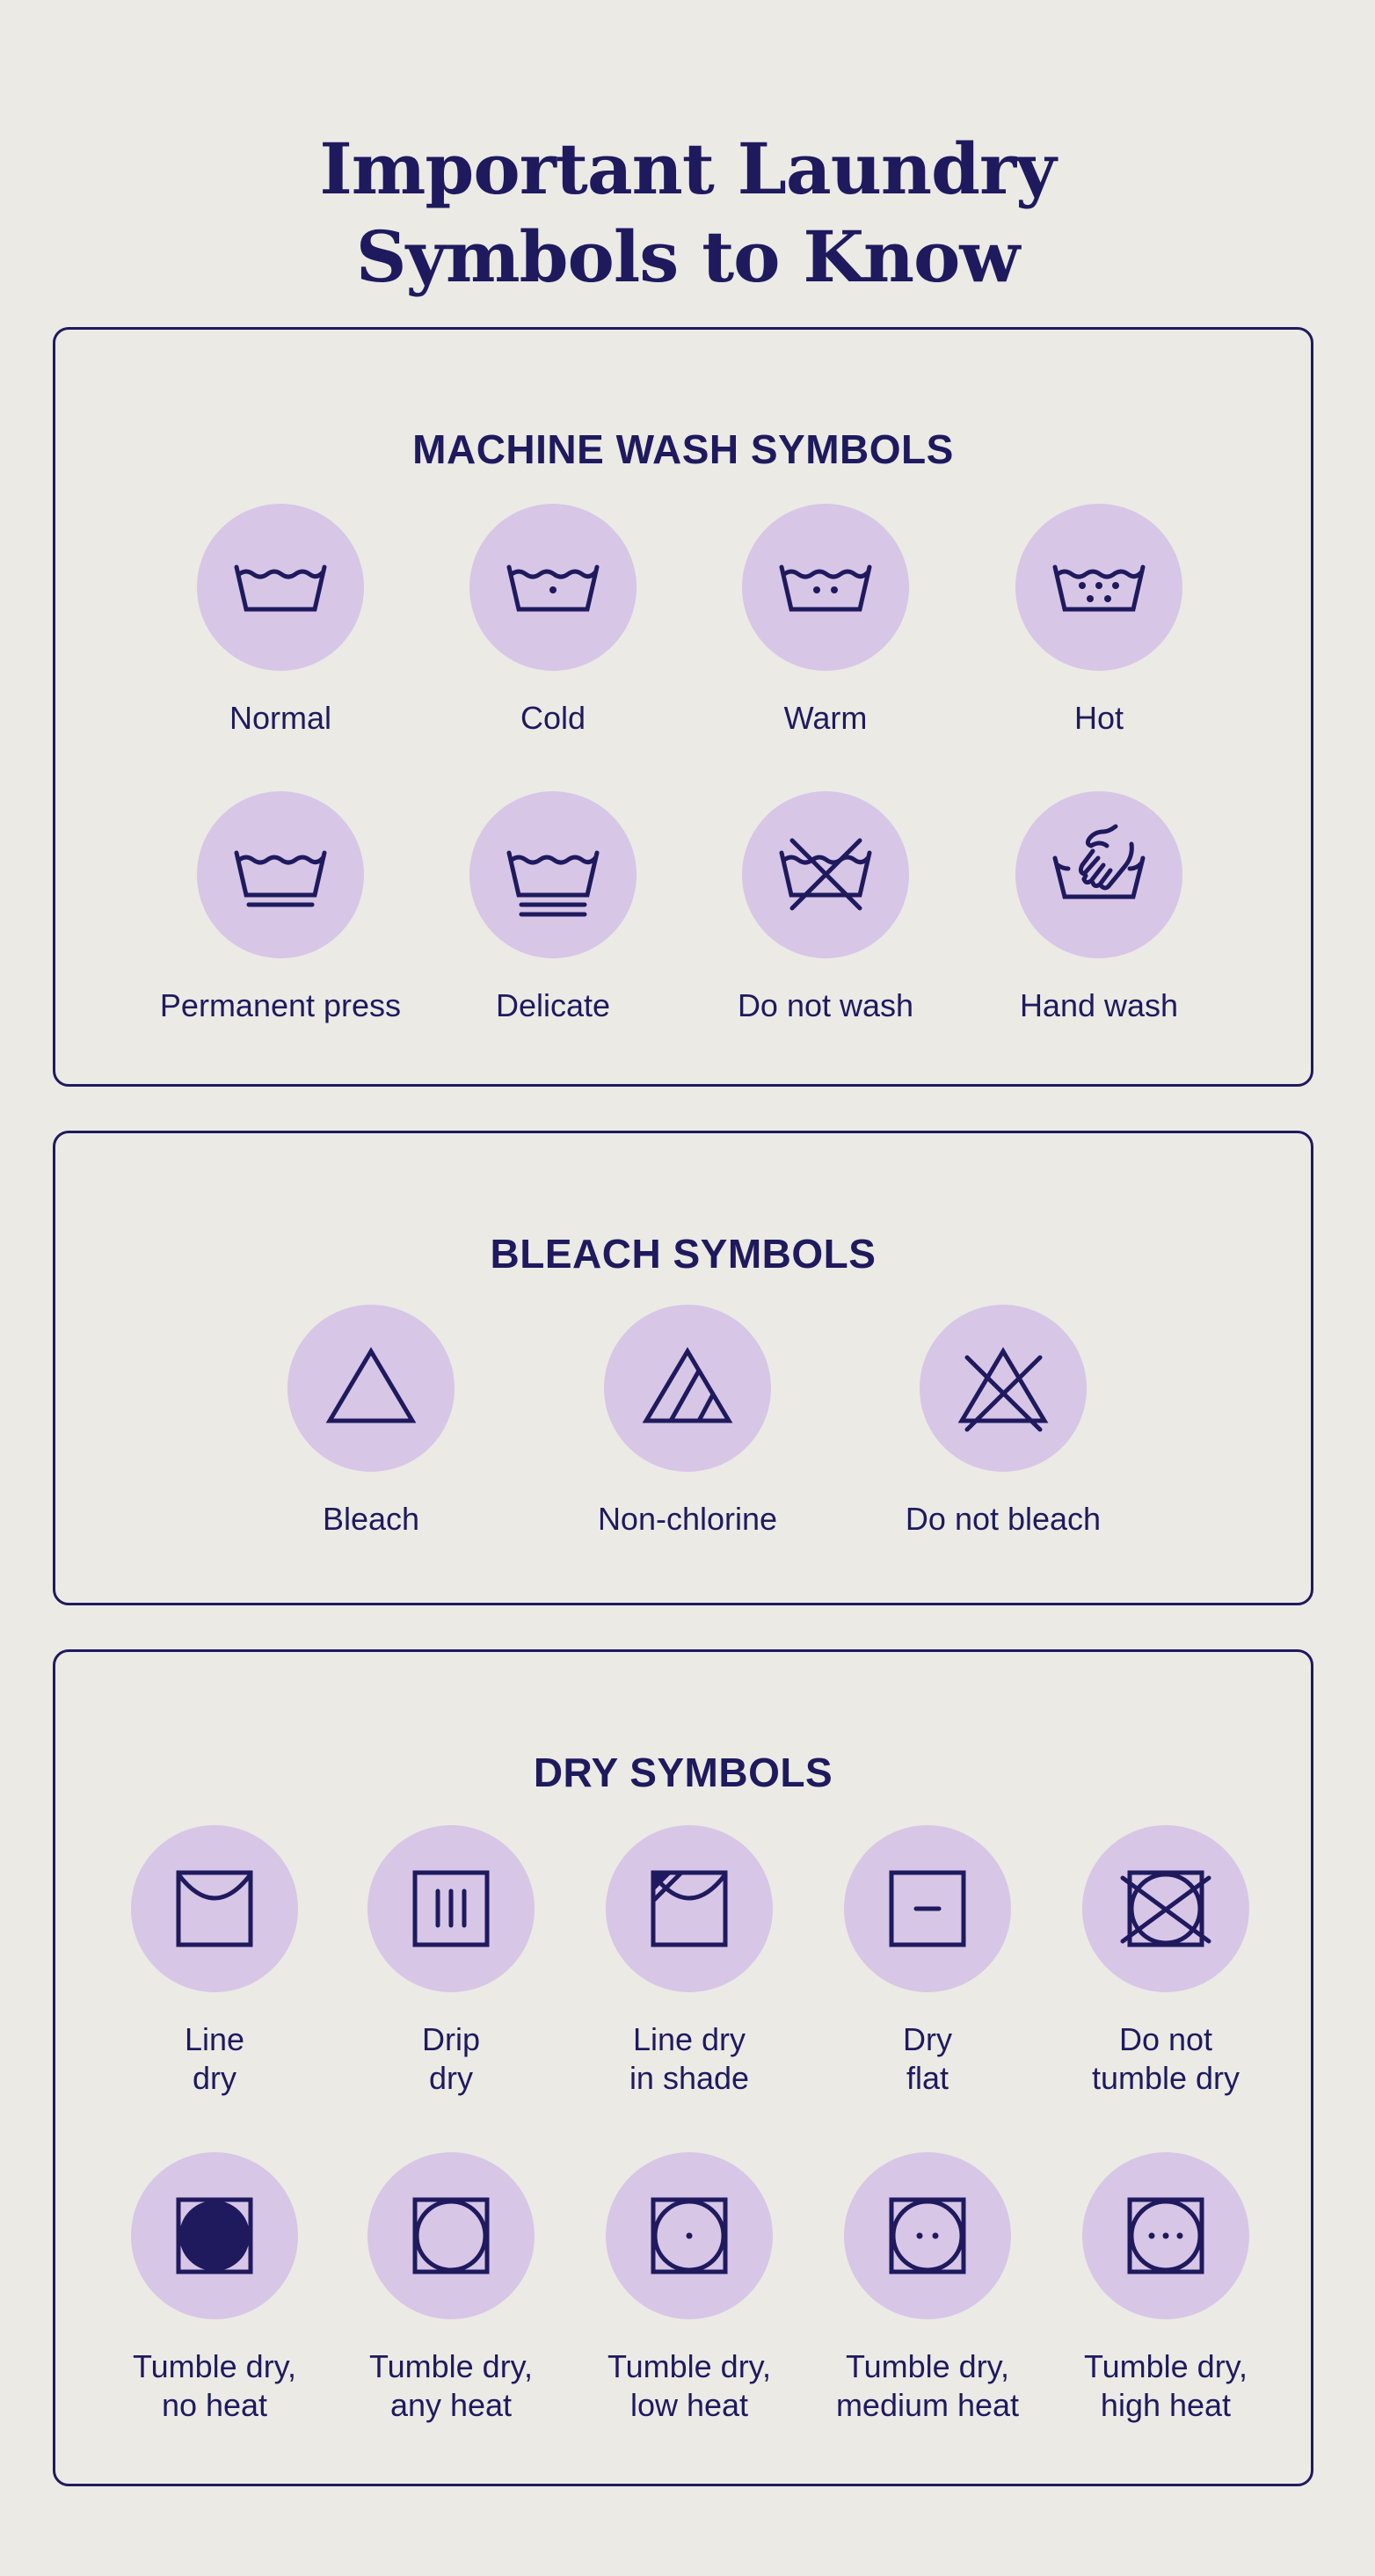 Image resolution: width=1375 pixels, height=2576 pixels. Describe the element at coordinates (280, 1005) in the screenshot. I see `symbol-label: Permanent press` at that location.